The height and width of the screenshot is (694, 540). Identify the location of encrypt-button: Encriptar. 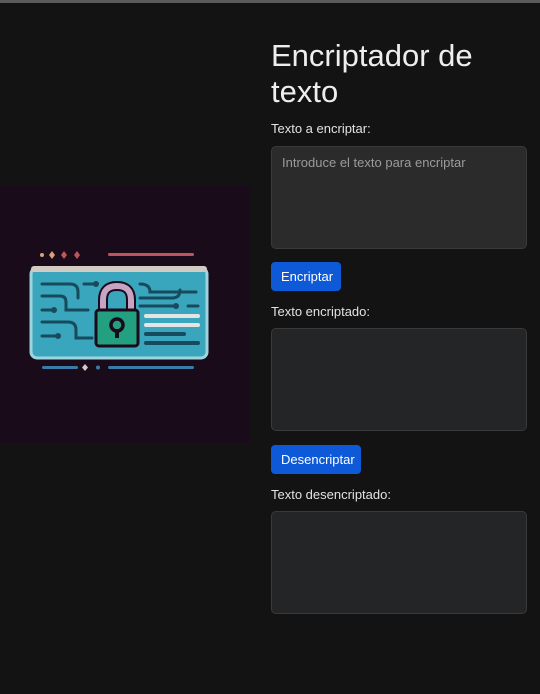
(306, 276).